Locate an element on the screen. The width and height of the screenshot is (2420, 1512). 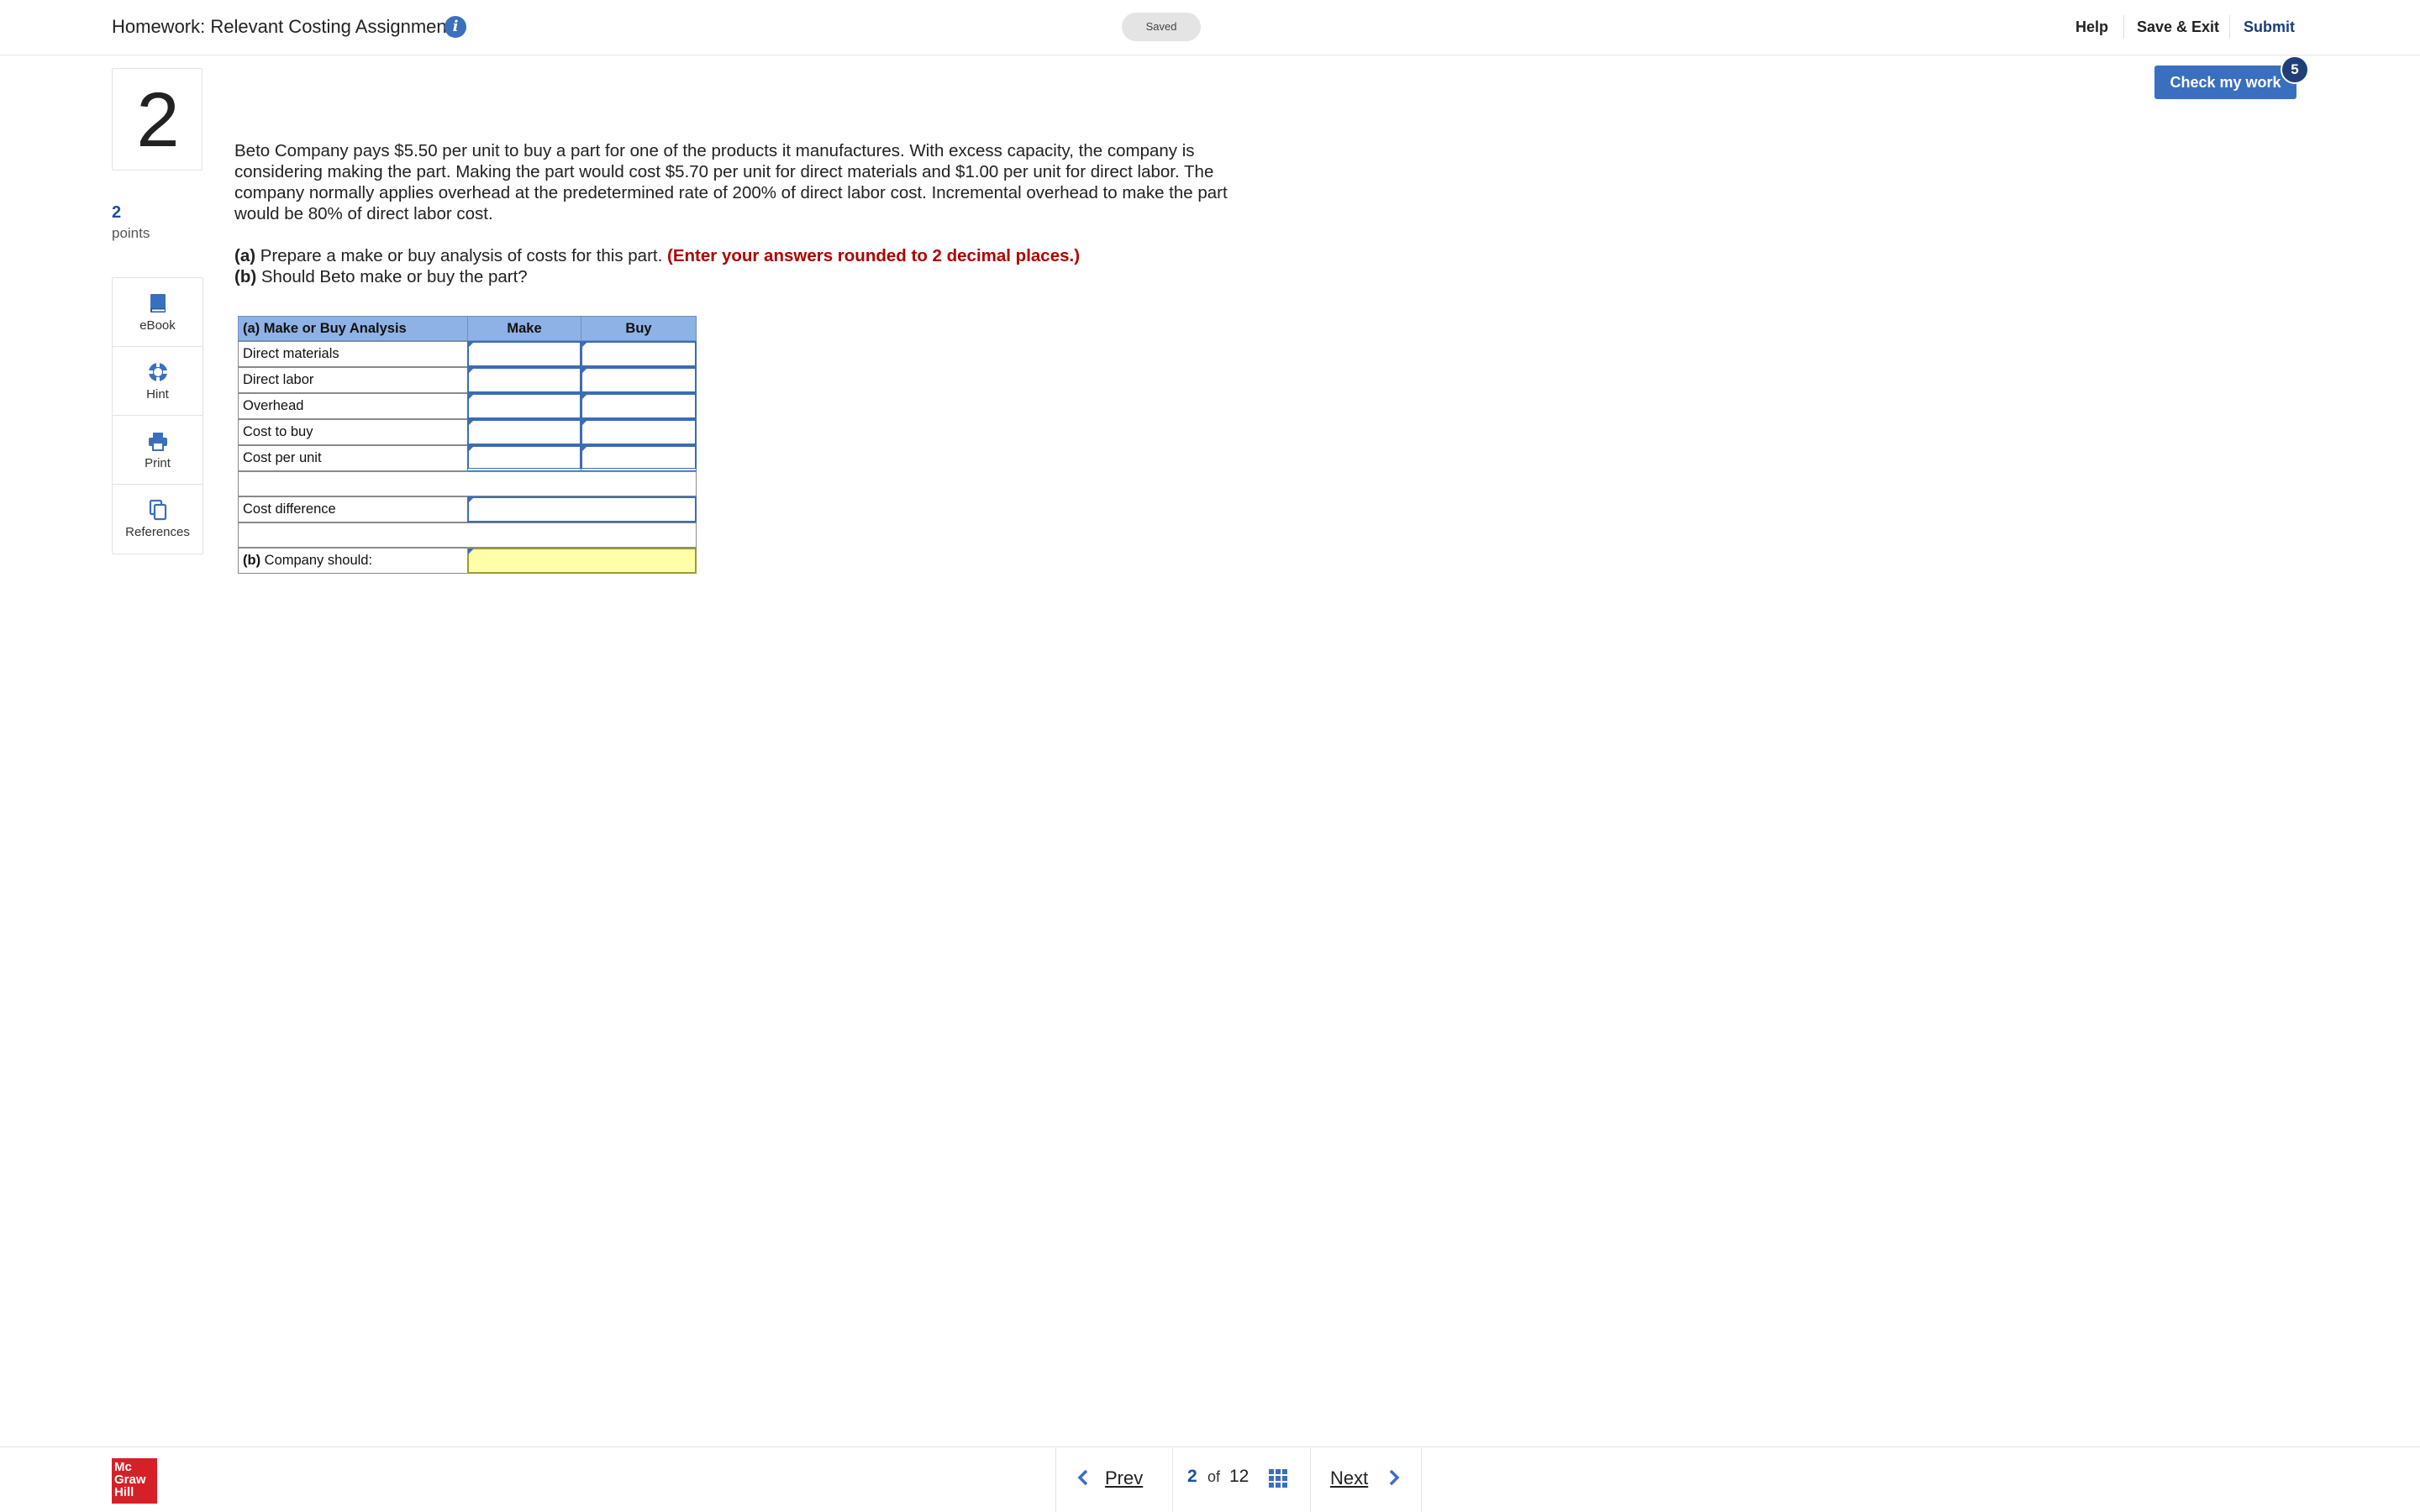
table-row: Cost per unit is located at coordinates (467, 458).